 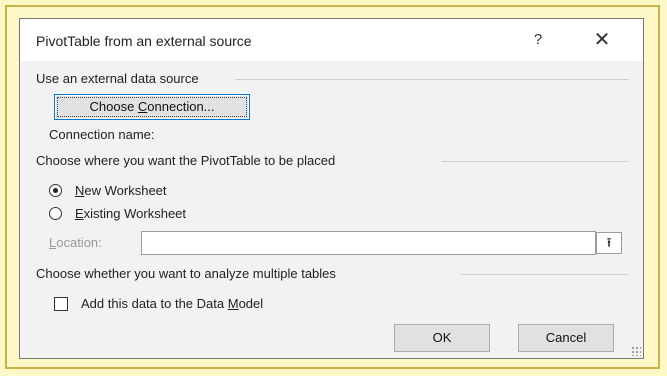 What do you see at coordinates (609, 243) in the screenshot?
I see `collapse-dialog-icon: ⭱` at bounding box center [609, 243].